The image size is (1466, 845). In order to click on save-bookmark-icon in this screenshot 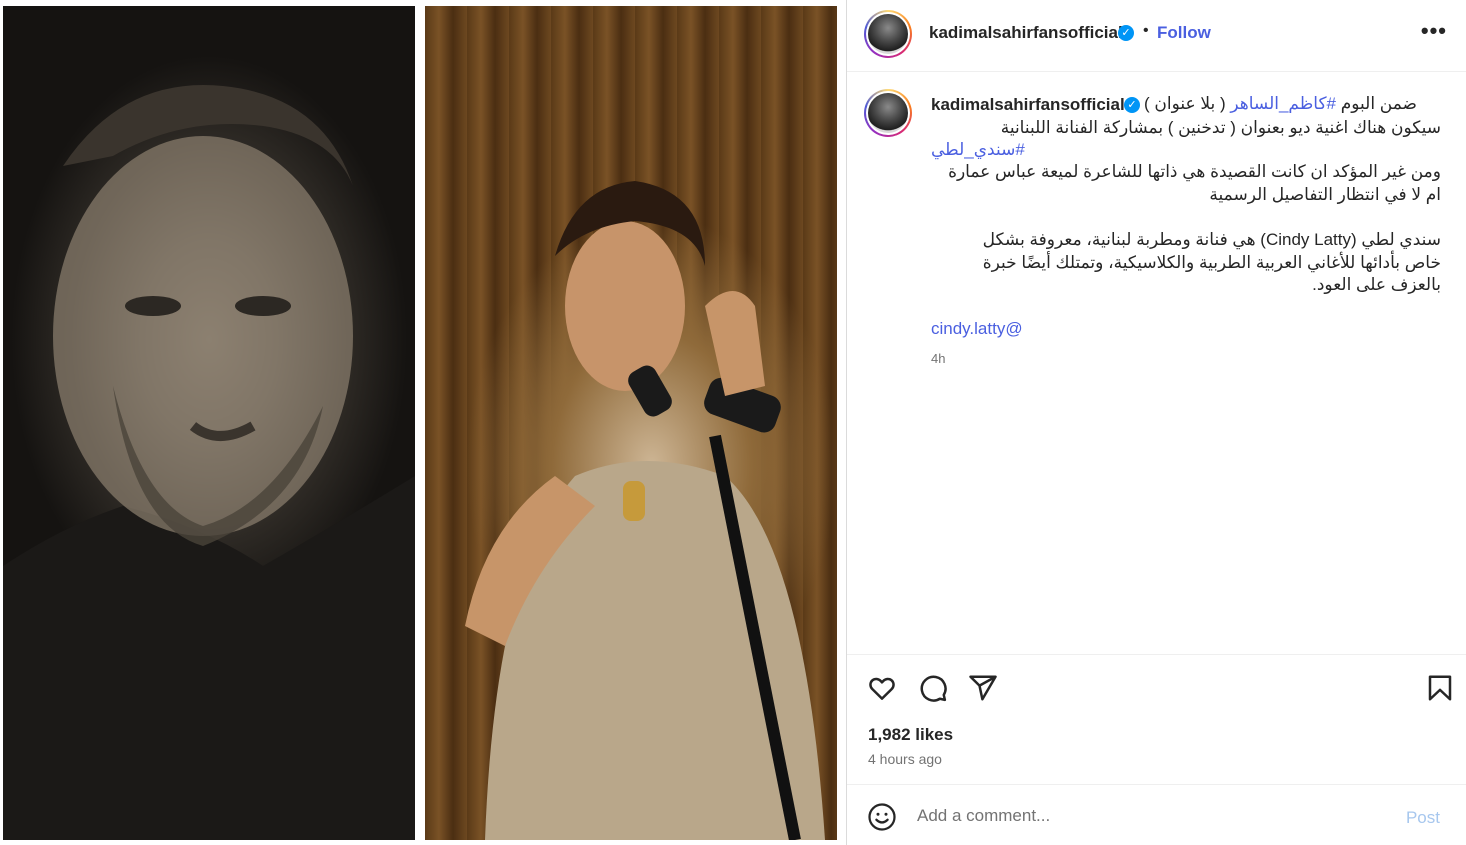, I will do `click(1440, 688)`.